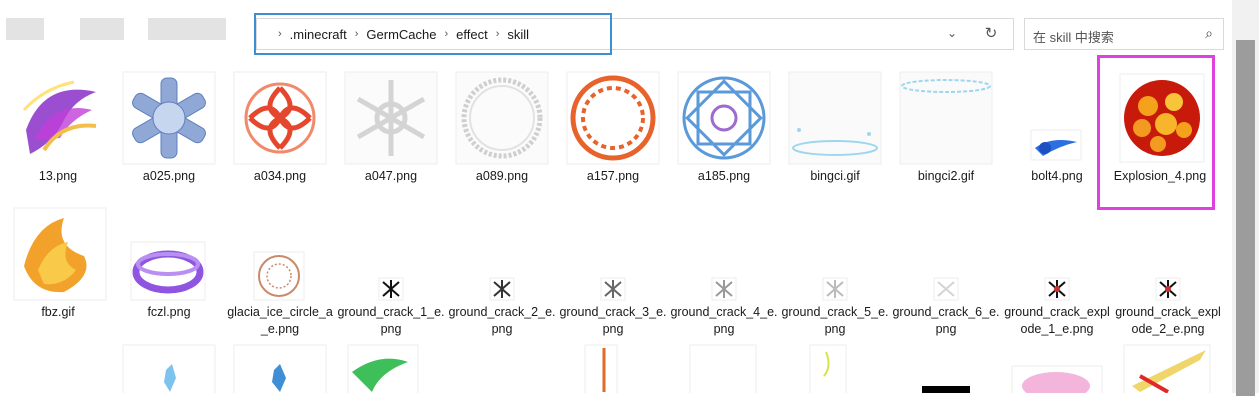 The image size is (1259, 396). I want to click on file-item: ground_crack_2_e.png, so click(502, 271).